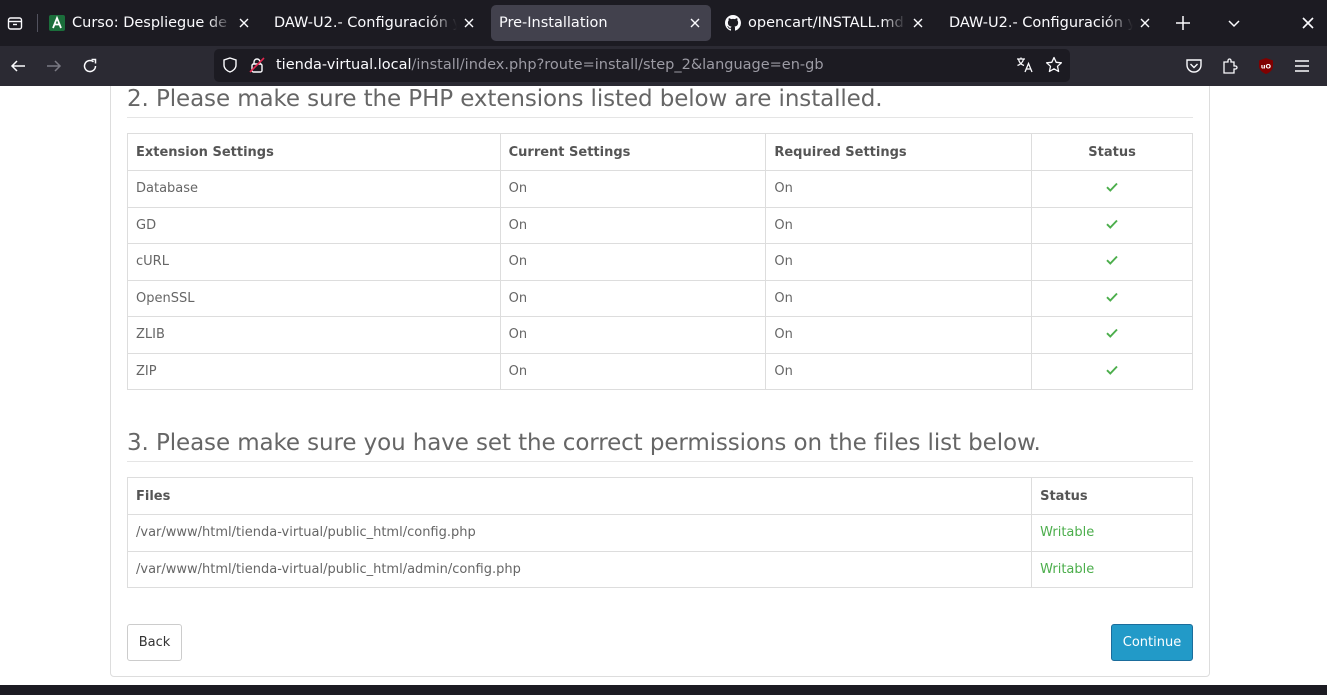 The width and height of the screenshot is (1327, 695). What do you see at coordinates (154, 642) in the screenshot?
I see `back-button: Back` at bounding box center [154, 642].